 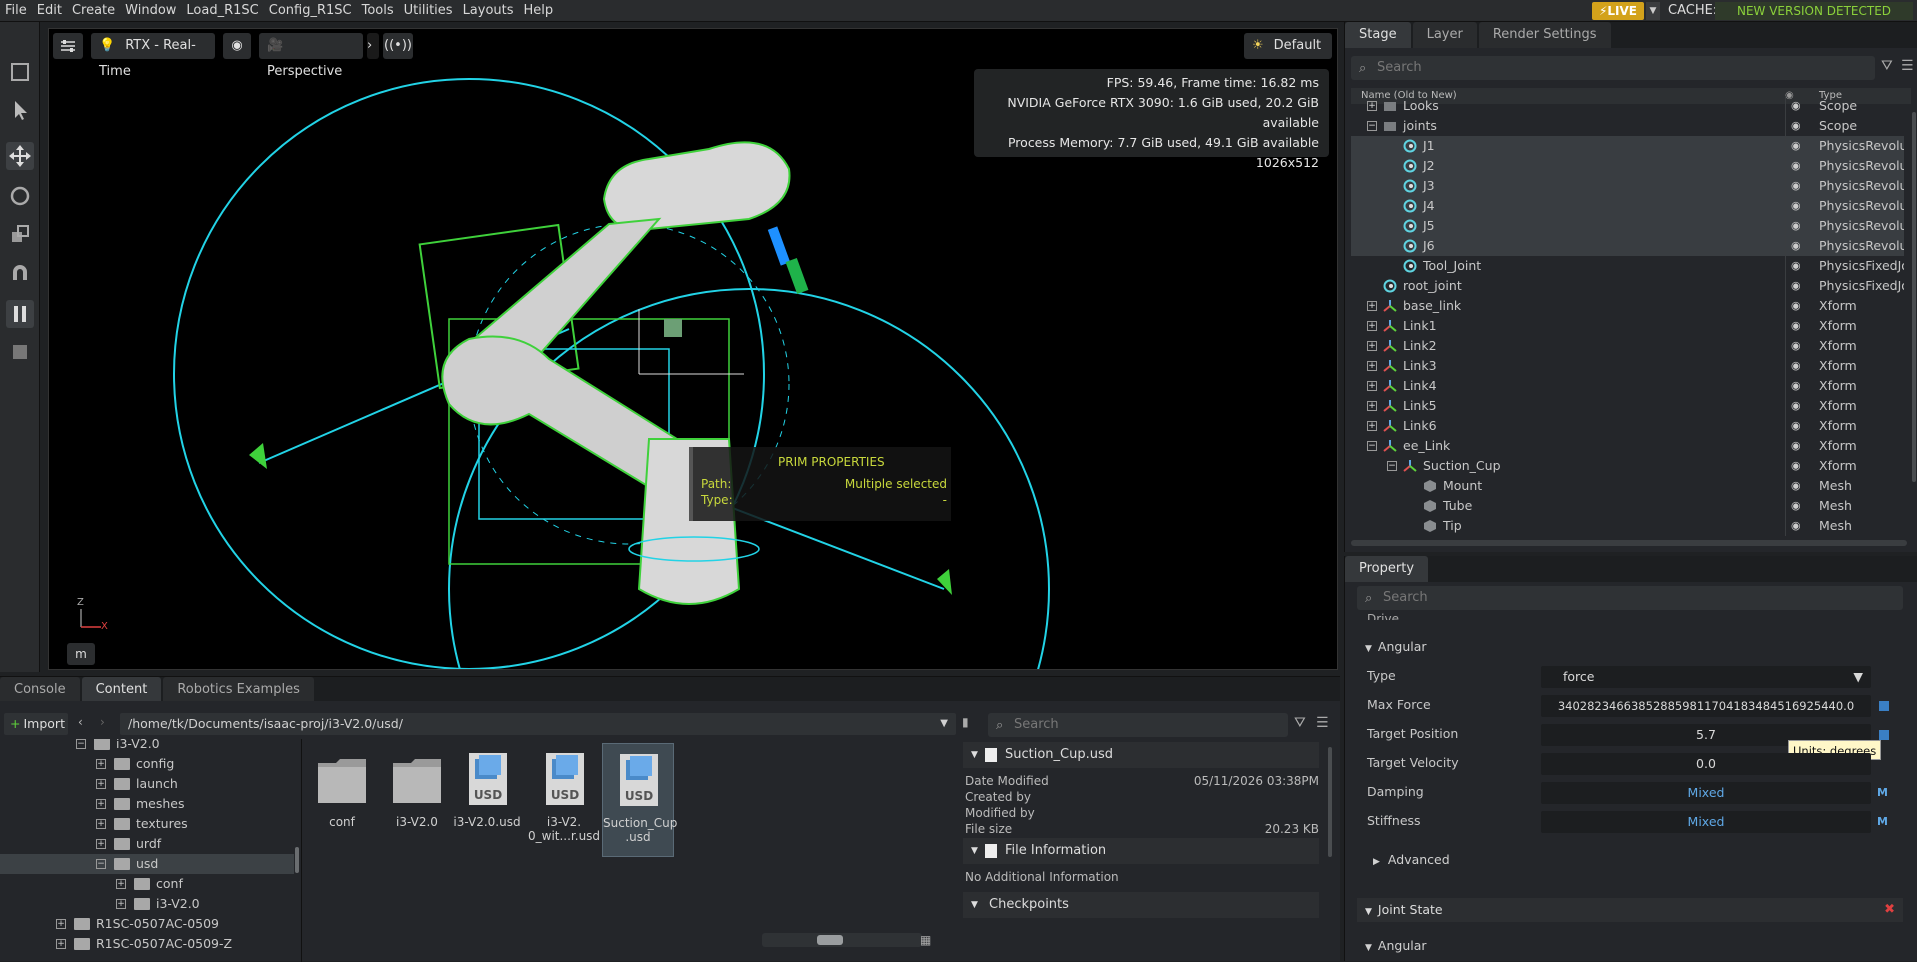 What do you see at coordinates (1889, 910) in the screenshot?
I see `remove-icon: ✖` at bounding box center [1889, 910].